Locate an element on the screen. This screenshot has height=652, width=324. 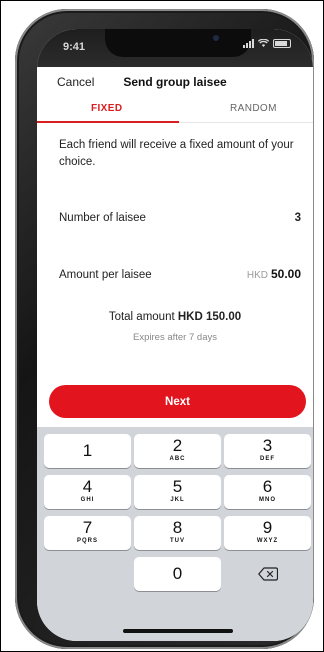
amount-per-laisee-field: HKD 50.00 is located at coordinates (274, 274).